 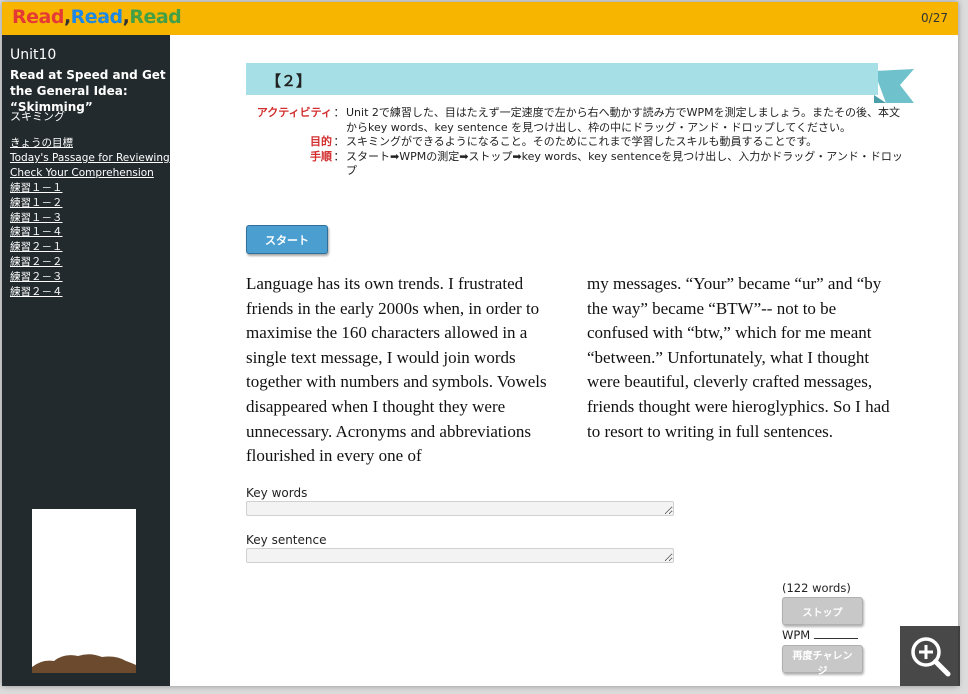 I want to click on passage-line: “between.” Unfortunately, what I thought, so click(x=728, y=357).